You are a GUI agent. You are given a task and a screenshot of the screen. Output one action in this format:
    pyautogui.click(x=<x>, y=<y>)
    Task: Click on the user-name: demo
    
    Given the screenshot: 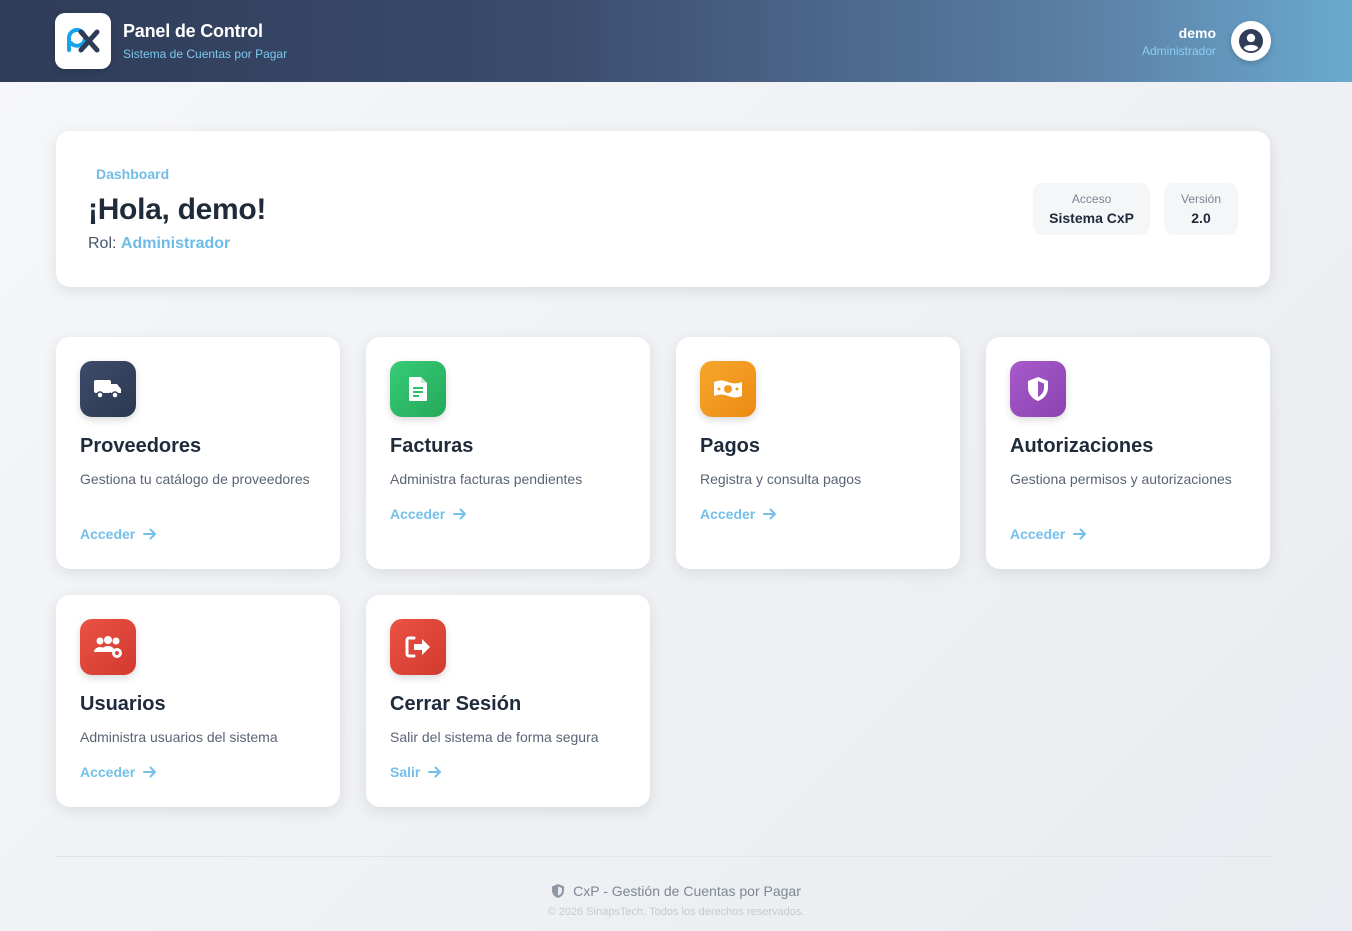 What is the action you would take?
    pyautogui.click(x=1197, y=32)
    